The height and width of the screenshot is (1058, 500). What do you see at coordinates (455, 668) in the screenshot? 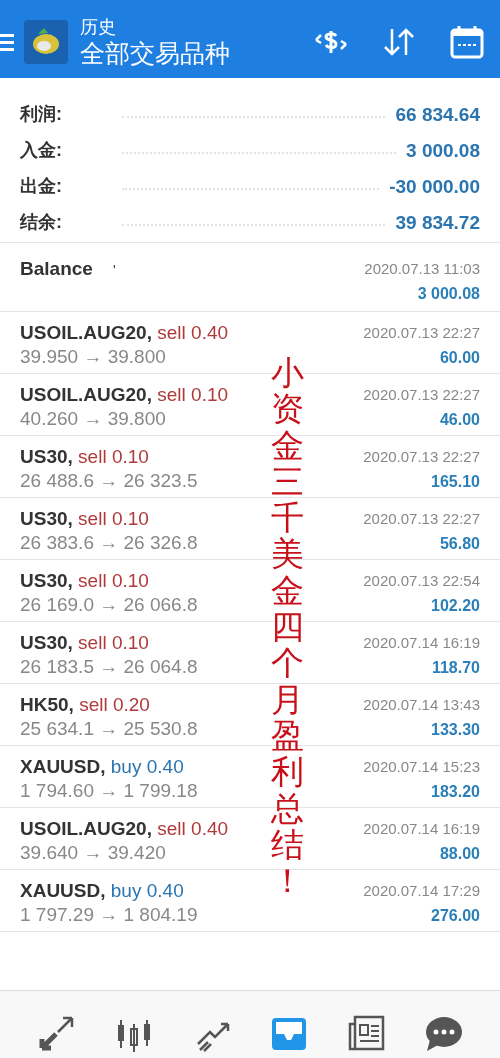
I see `deal-profit: 118.70` at bounding box center [455, 668].